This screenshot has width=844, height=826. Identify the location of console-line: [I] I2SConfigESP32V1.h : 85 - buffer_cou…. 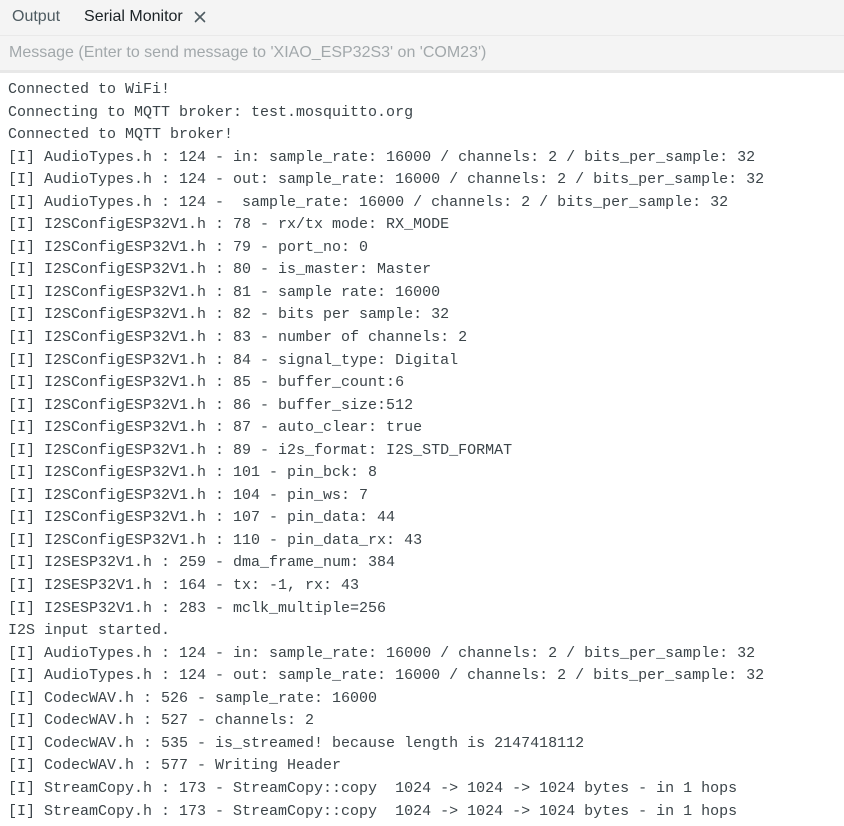
(206, 383).